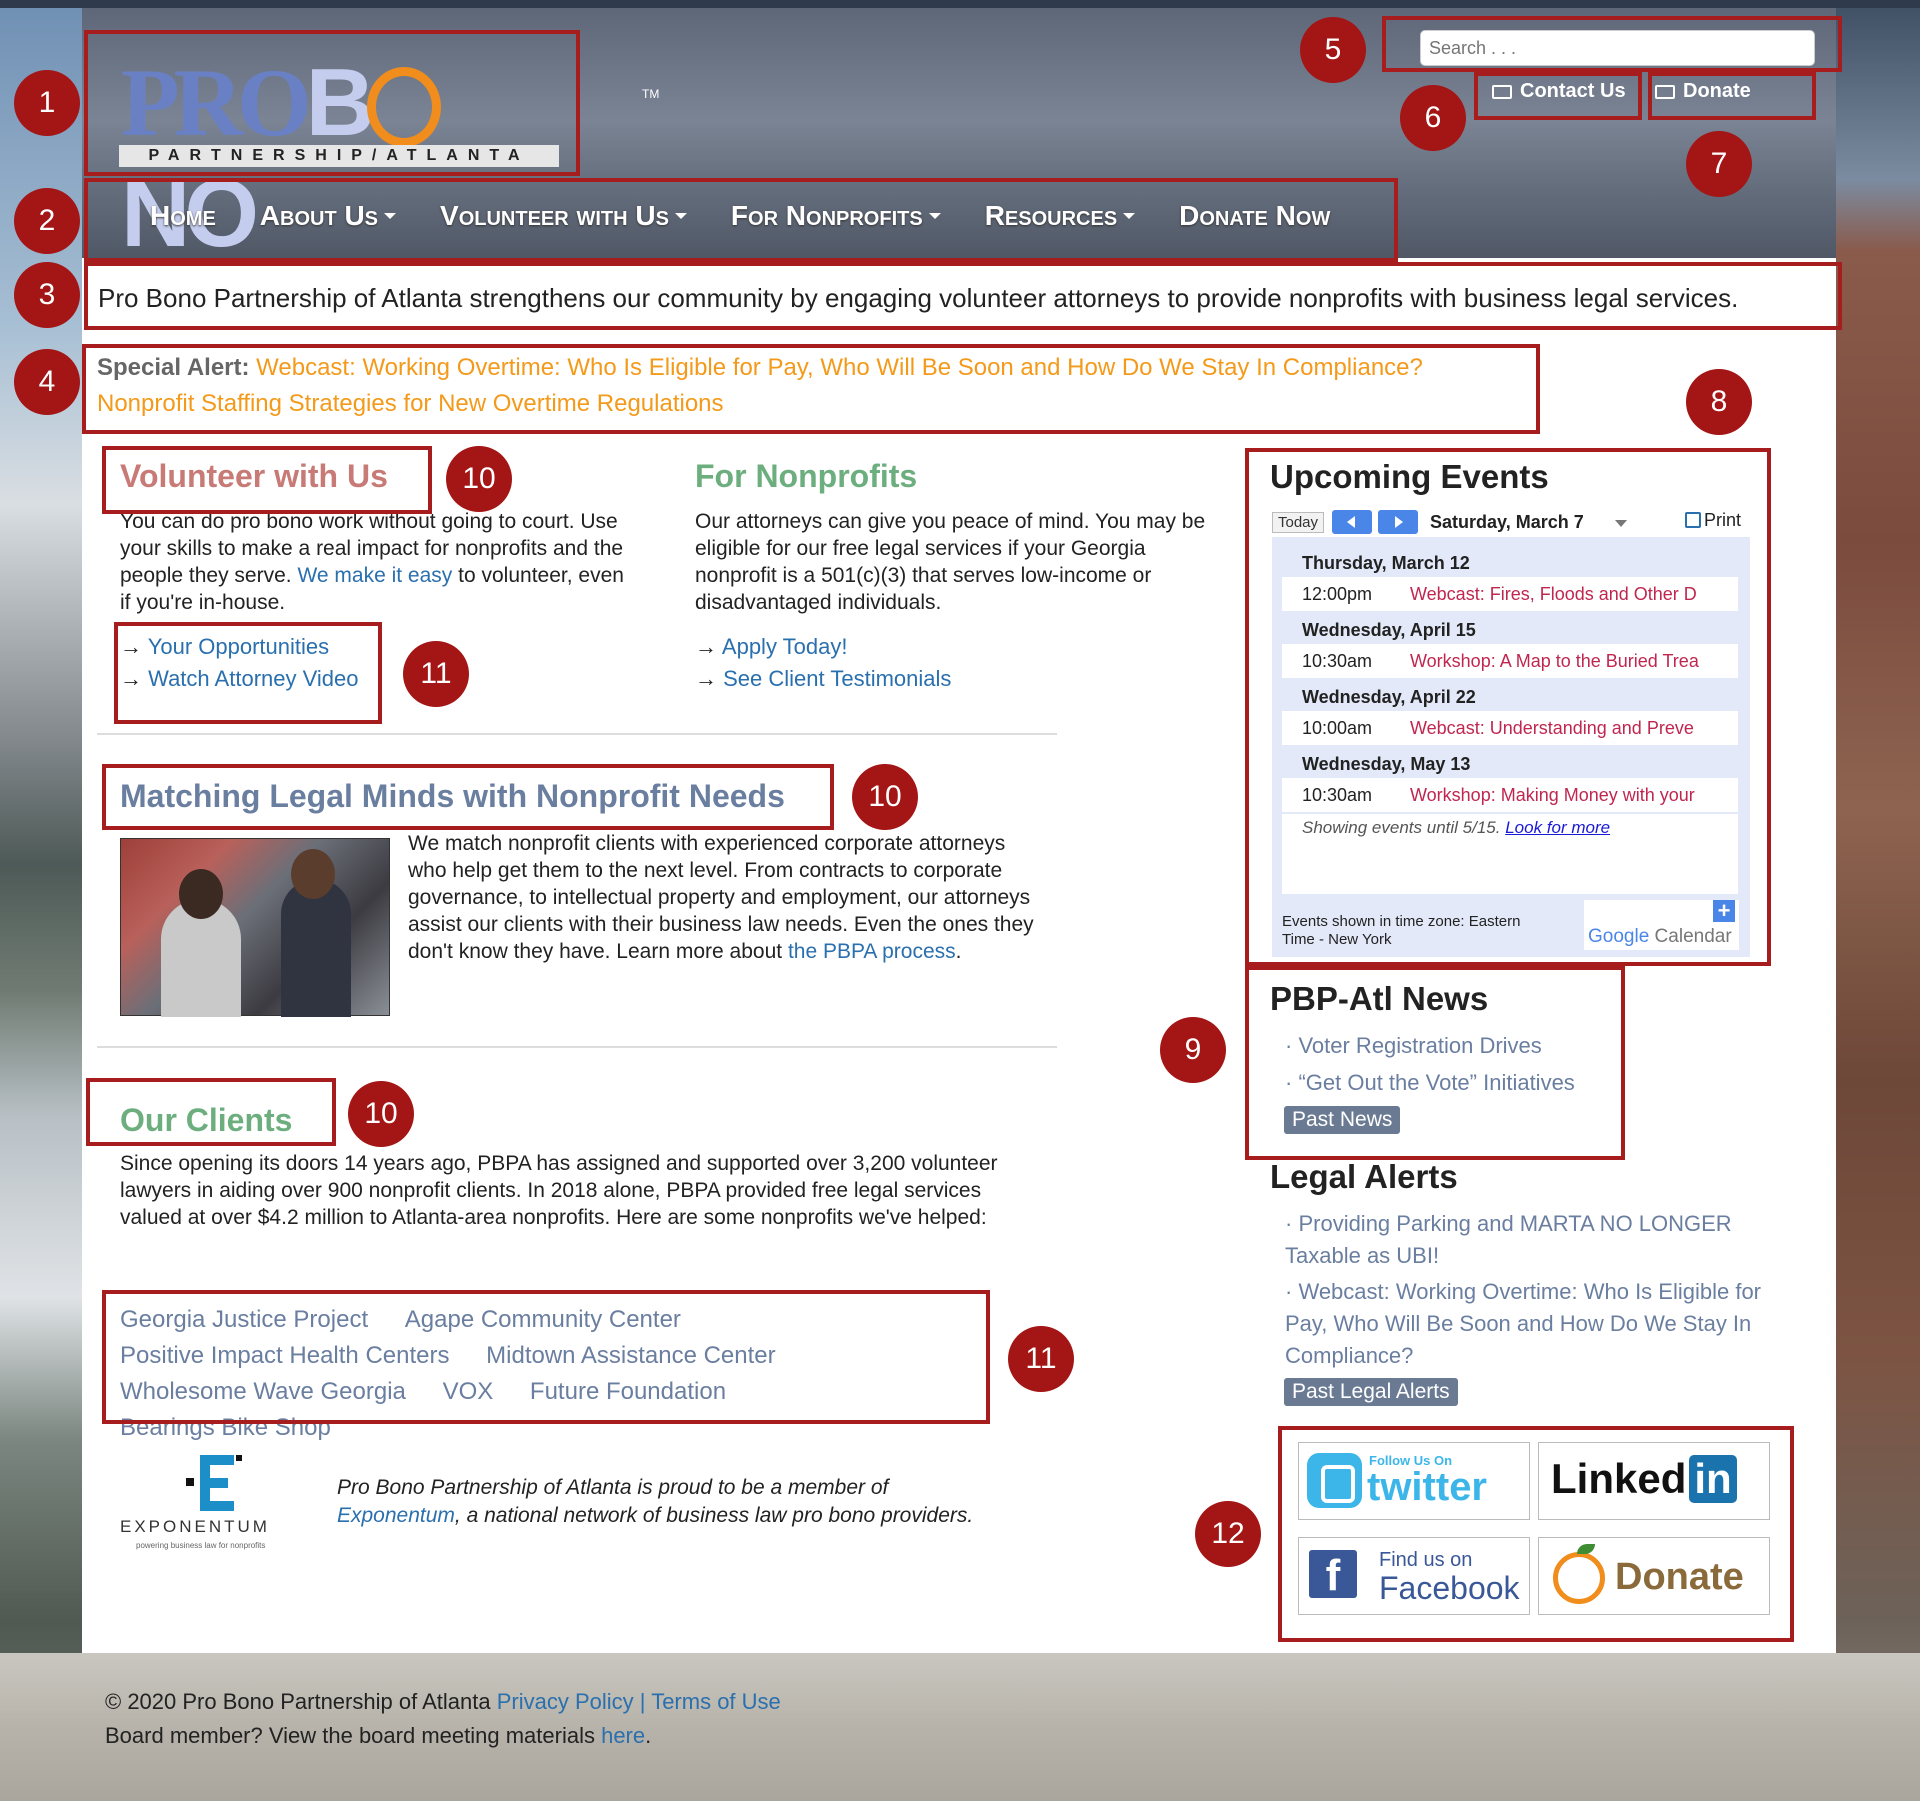 The width and height of the screenshot is (1920, 1801). Describe the element at coordinates (47, 382) in the screenshot. I see `annotation-marker: 4` at that location.